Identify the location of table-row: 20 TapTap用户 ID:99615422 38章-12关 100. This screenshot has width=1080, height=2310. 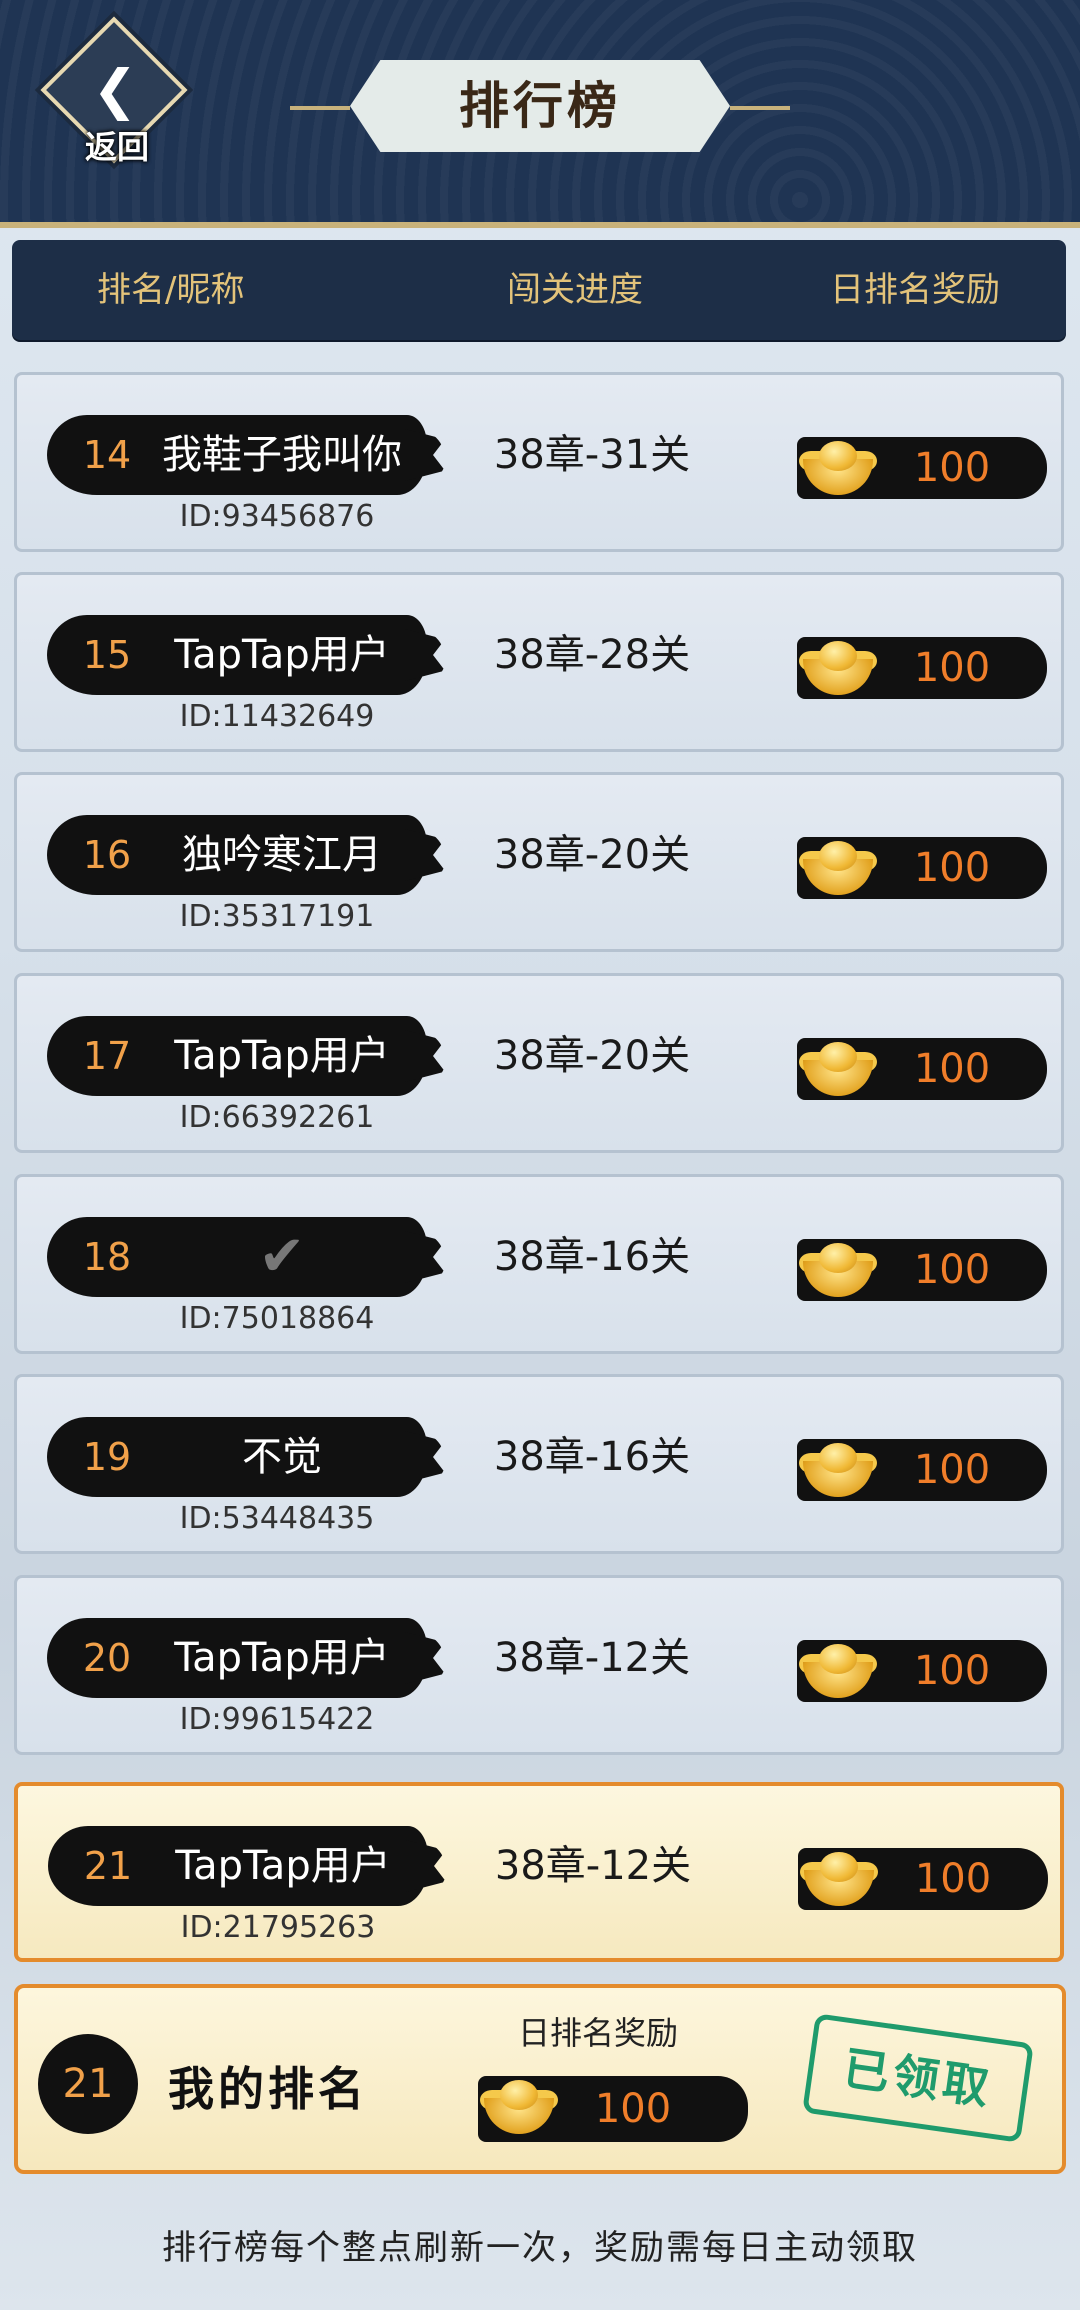
(539, 1665).